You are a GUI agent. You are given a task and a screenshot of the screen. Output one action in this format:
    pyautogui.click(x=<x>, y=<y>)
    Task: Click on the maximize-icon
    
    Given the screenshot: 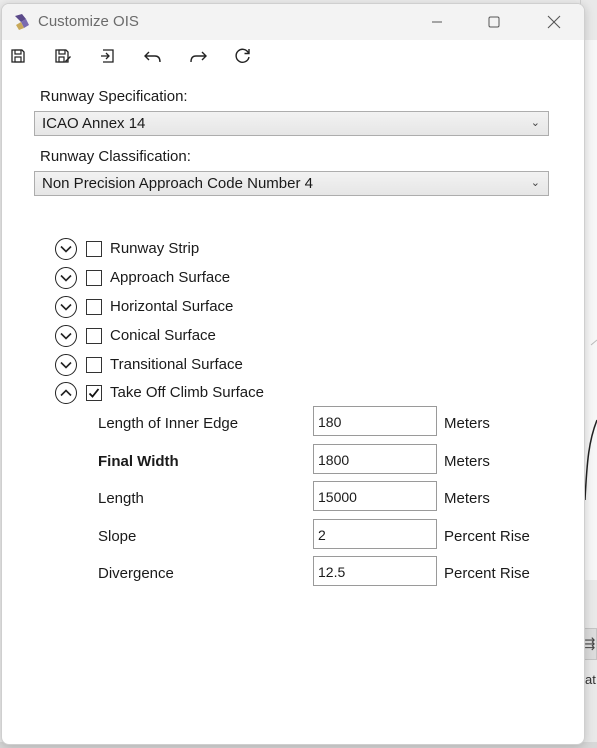 What is the action you would take?
    pyautogui.click(x=494, y=22)
    